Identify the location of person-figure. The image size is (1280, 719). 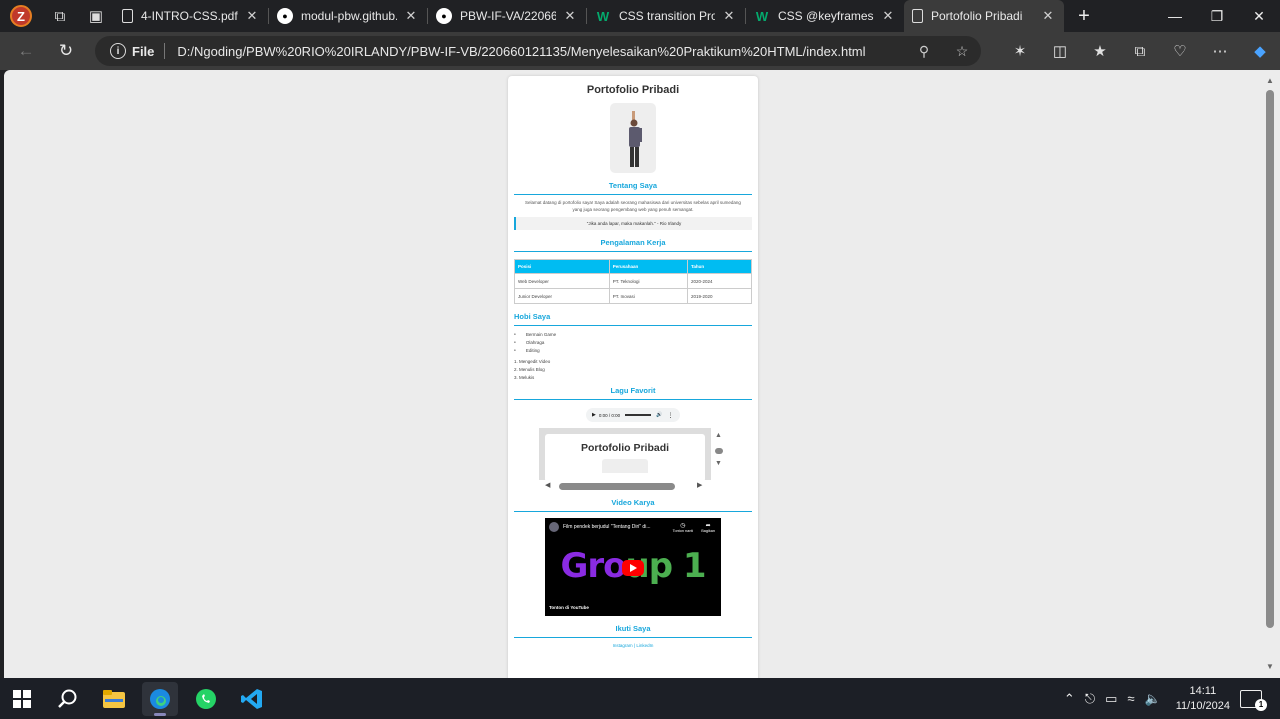
(635, 139).